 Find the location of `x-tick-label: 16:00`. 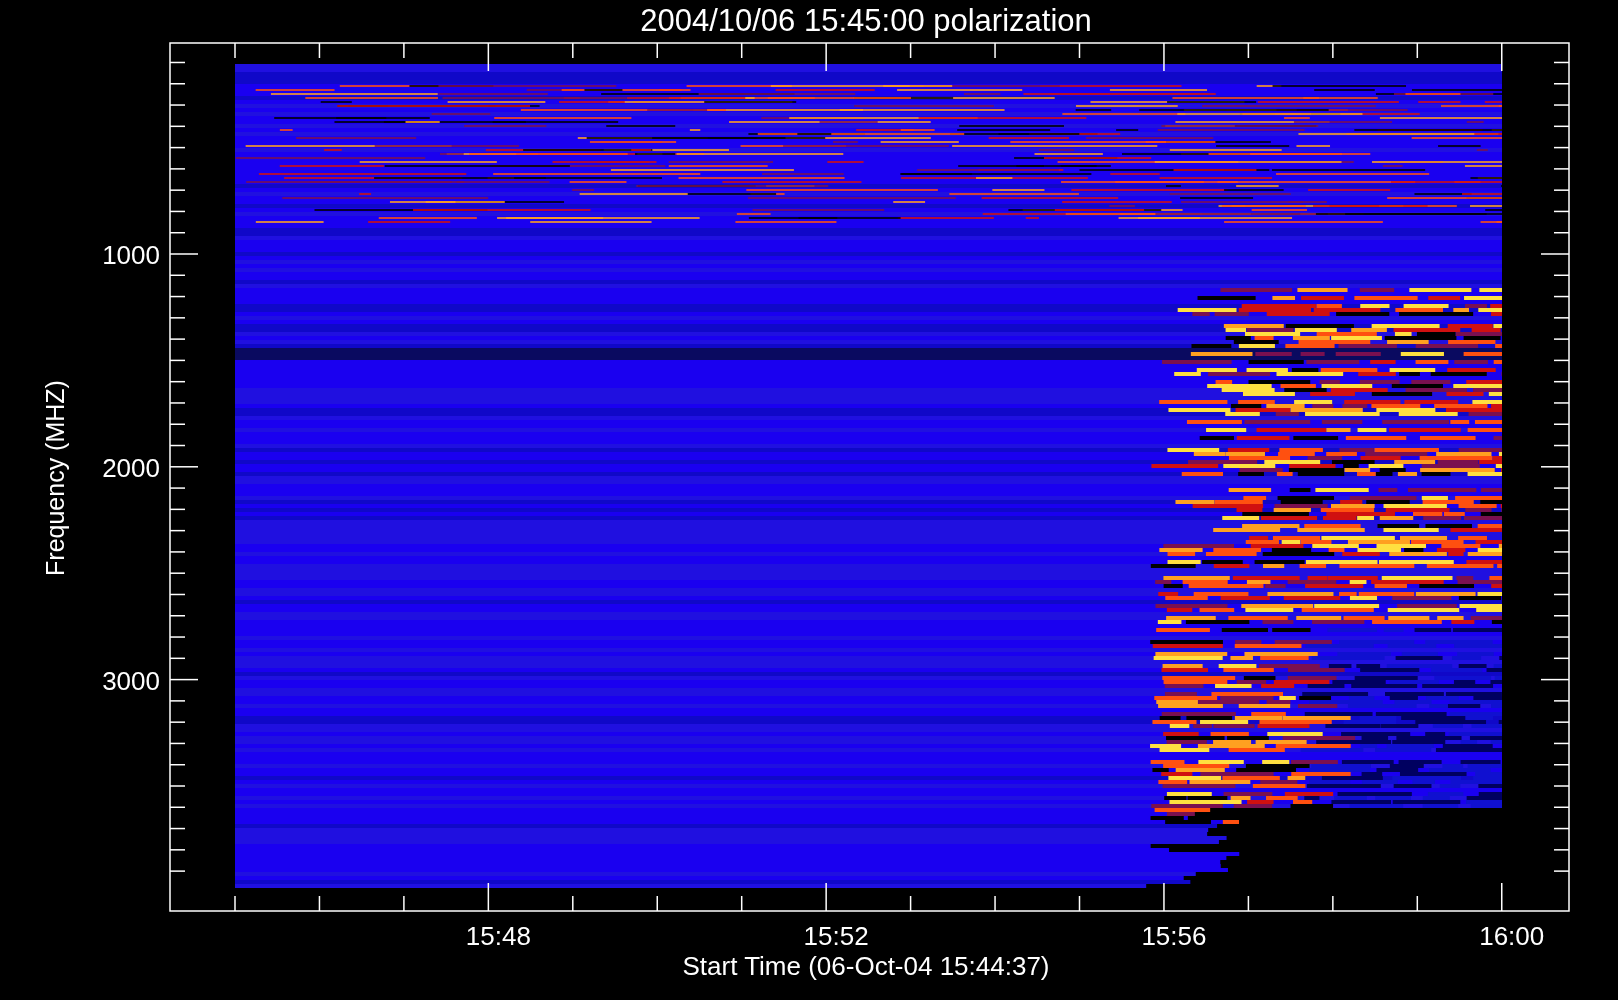

x-tick-label: 16:00 is located at coordinates (1512, 936).